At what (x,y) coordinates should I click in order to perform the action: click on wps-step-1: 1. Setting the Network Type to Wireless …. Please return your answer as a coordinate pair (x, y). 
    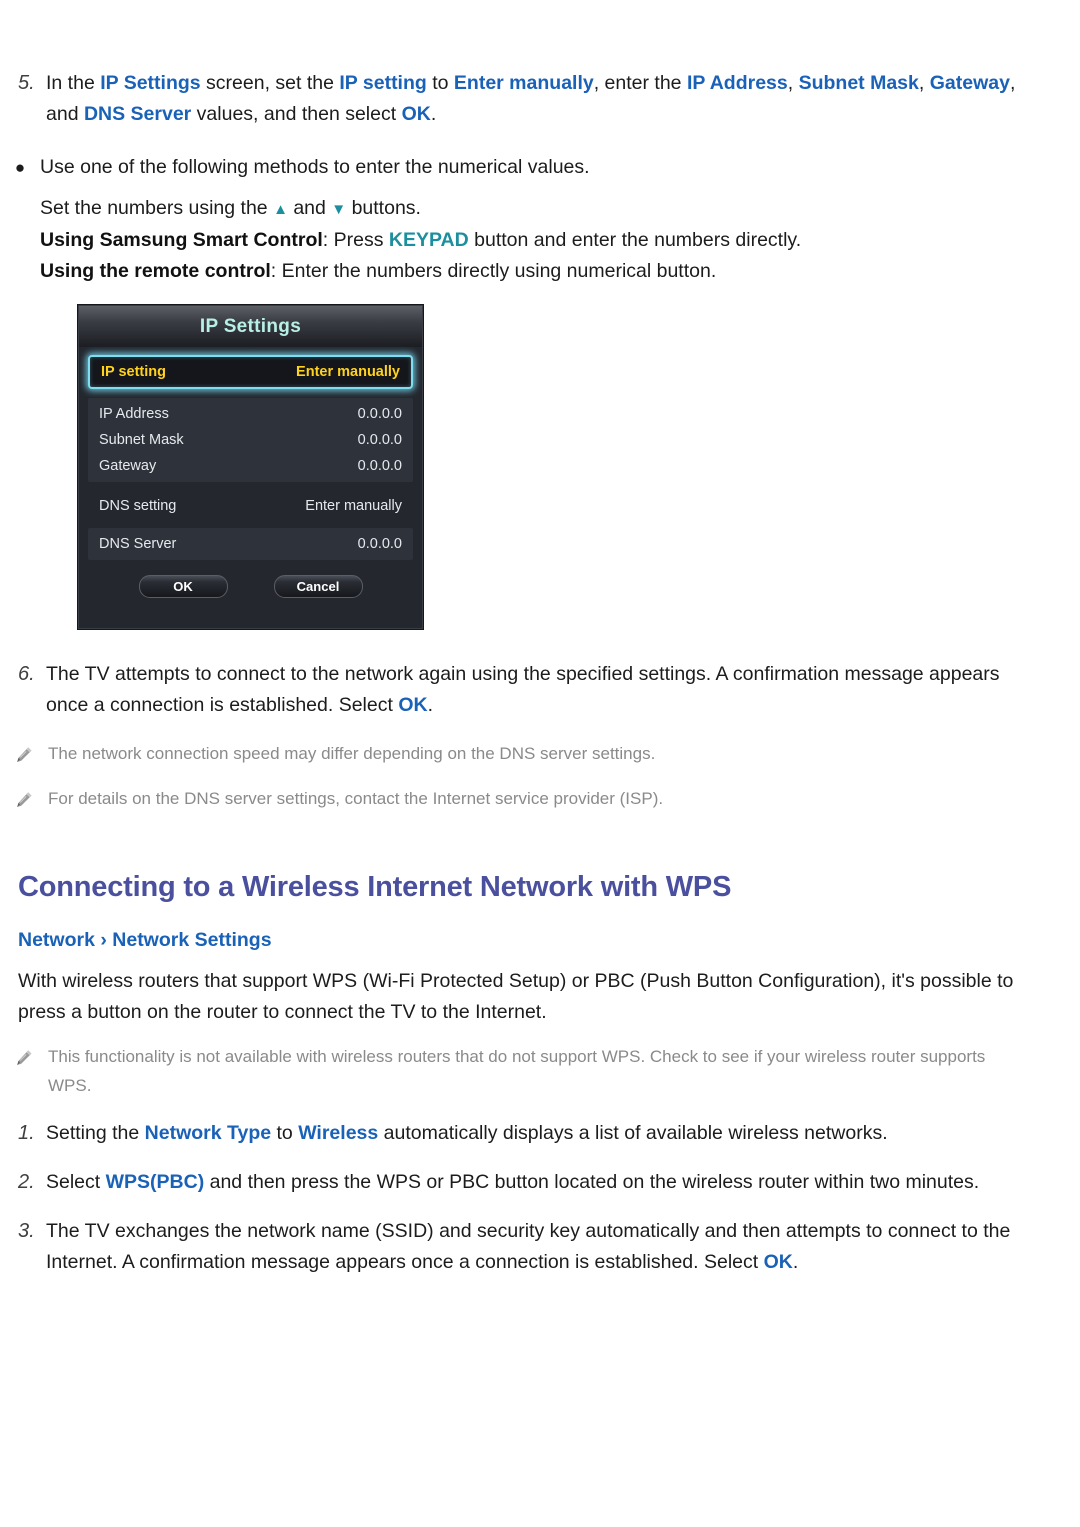
    Looking at the image, I should click on (540, 1133).